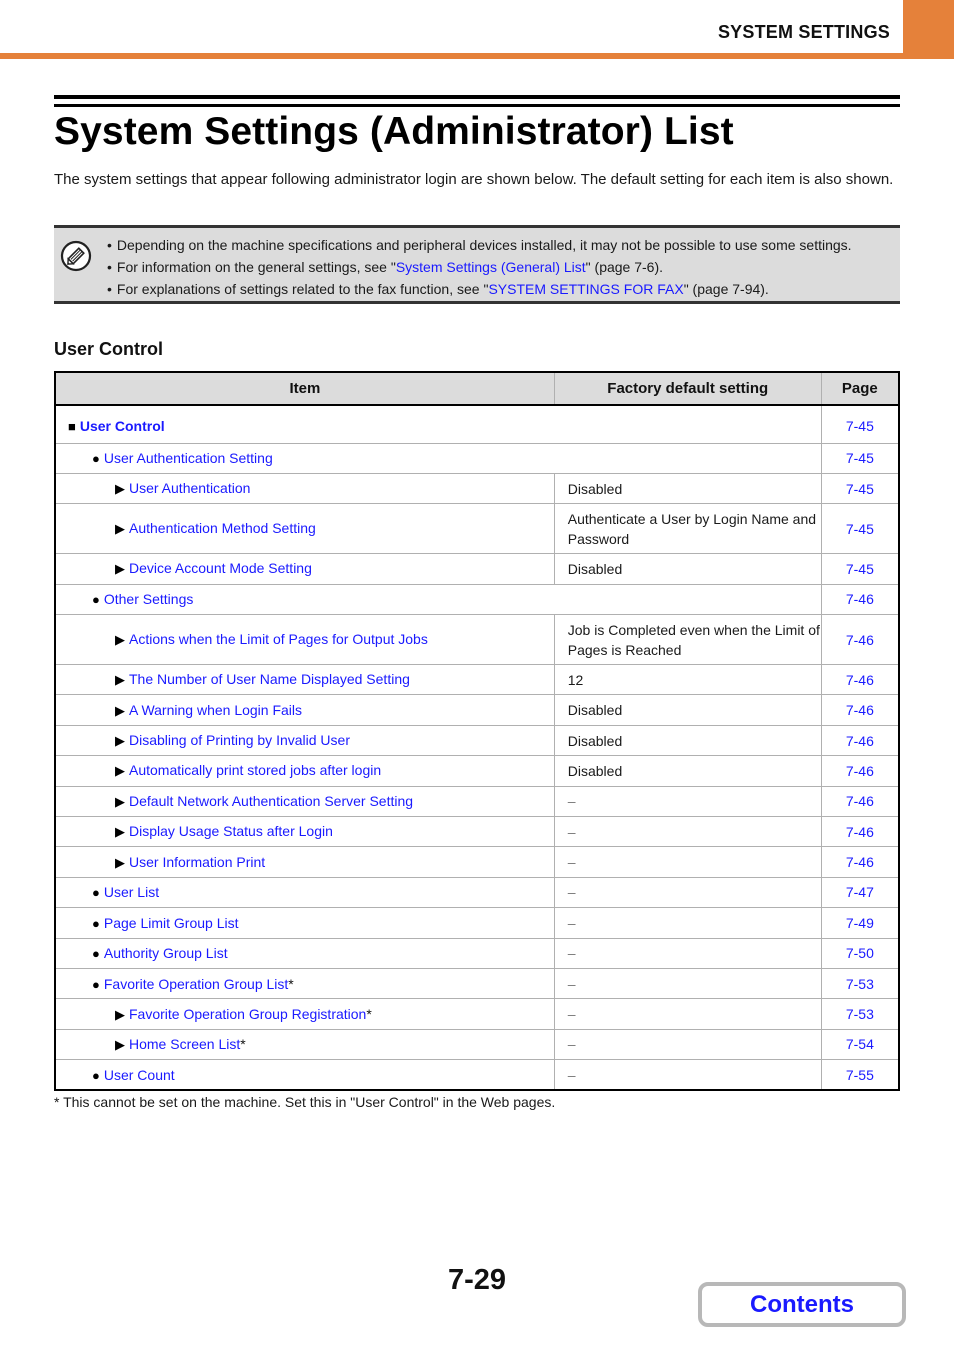  Describe the element at coordinates (860, 892) in the screenshot. I see `page-link: 7-47` at that location.